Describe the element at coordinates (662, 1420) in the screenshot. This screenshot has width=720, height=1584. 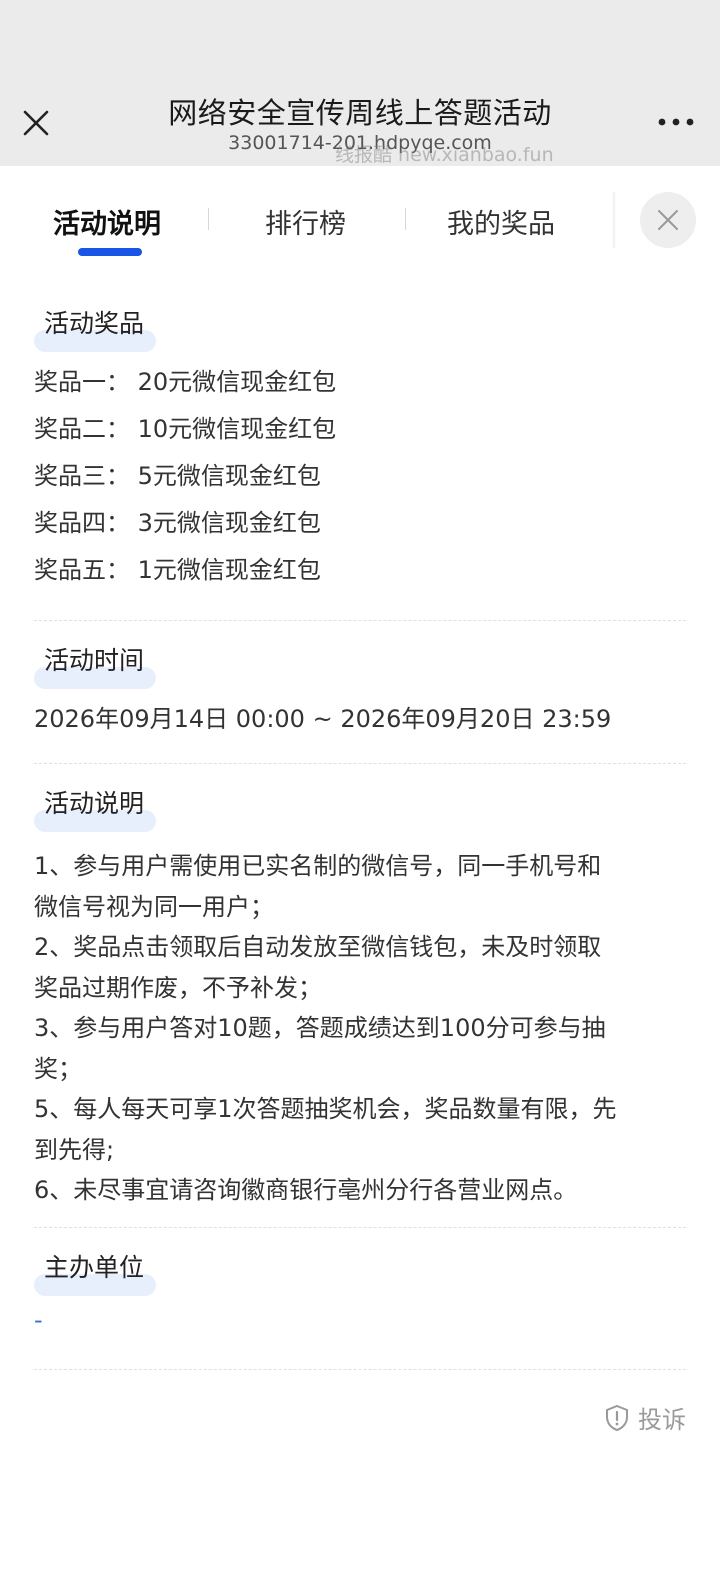
I see `complain-label: 投诉` at that location.